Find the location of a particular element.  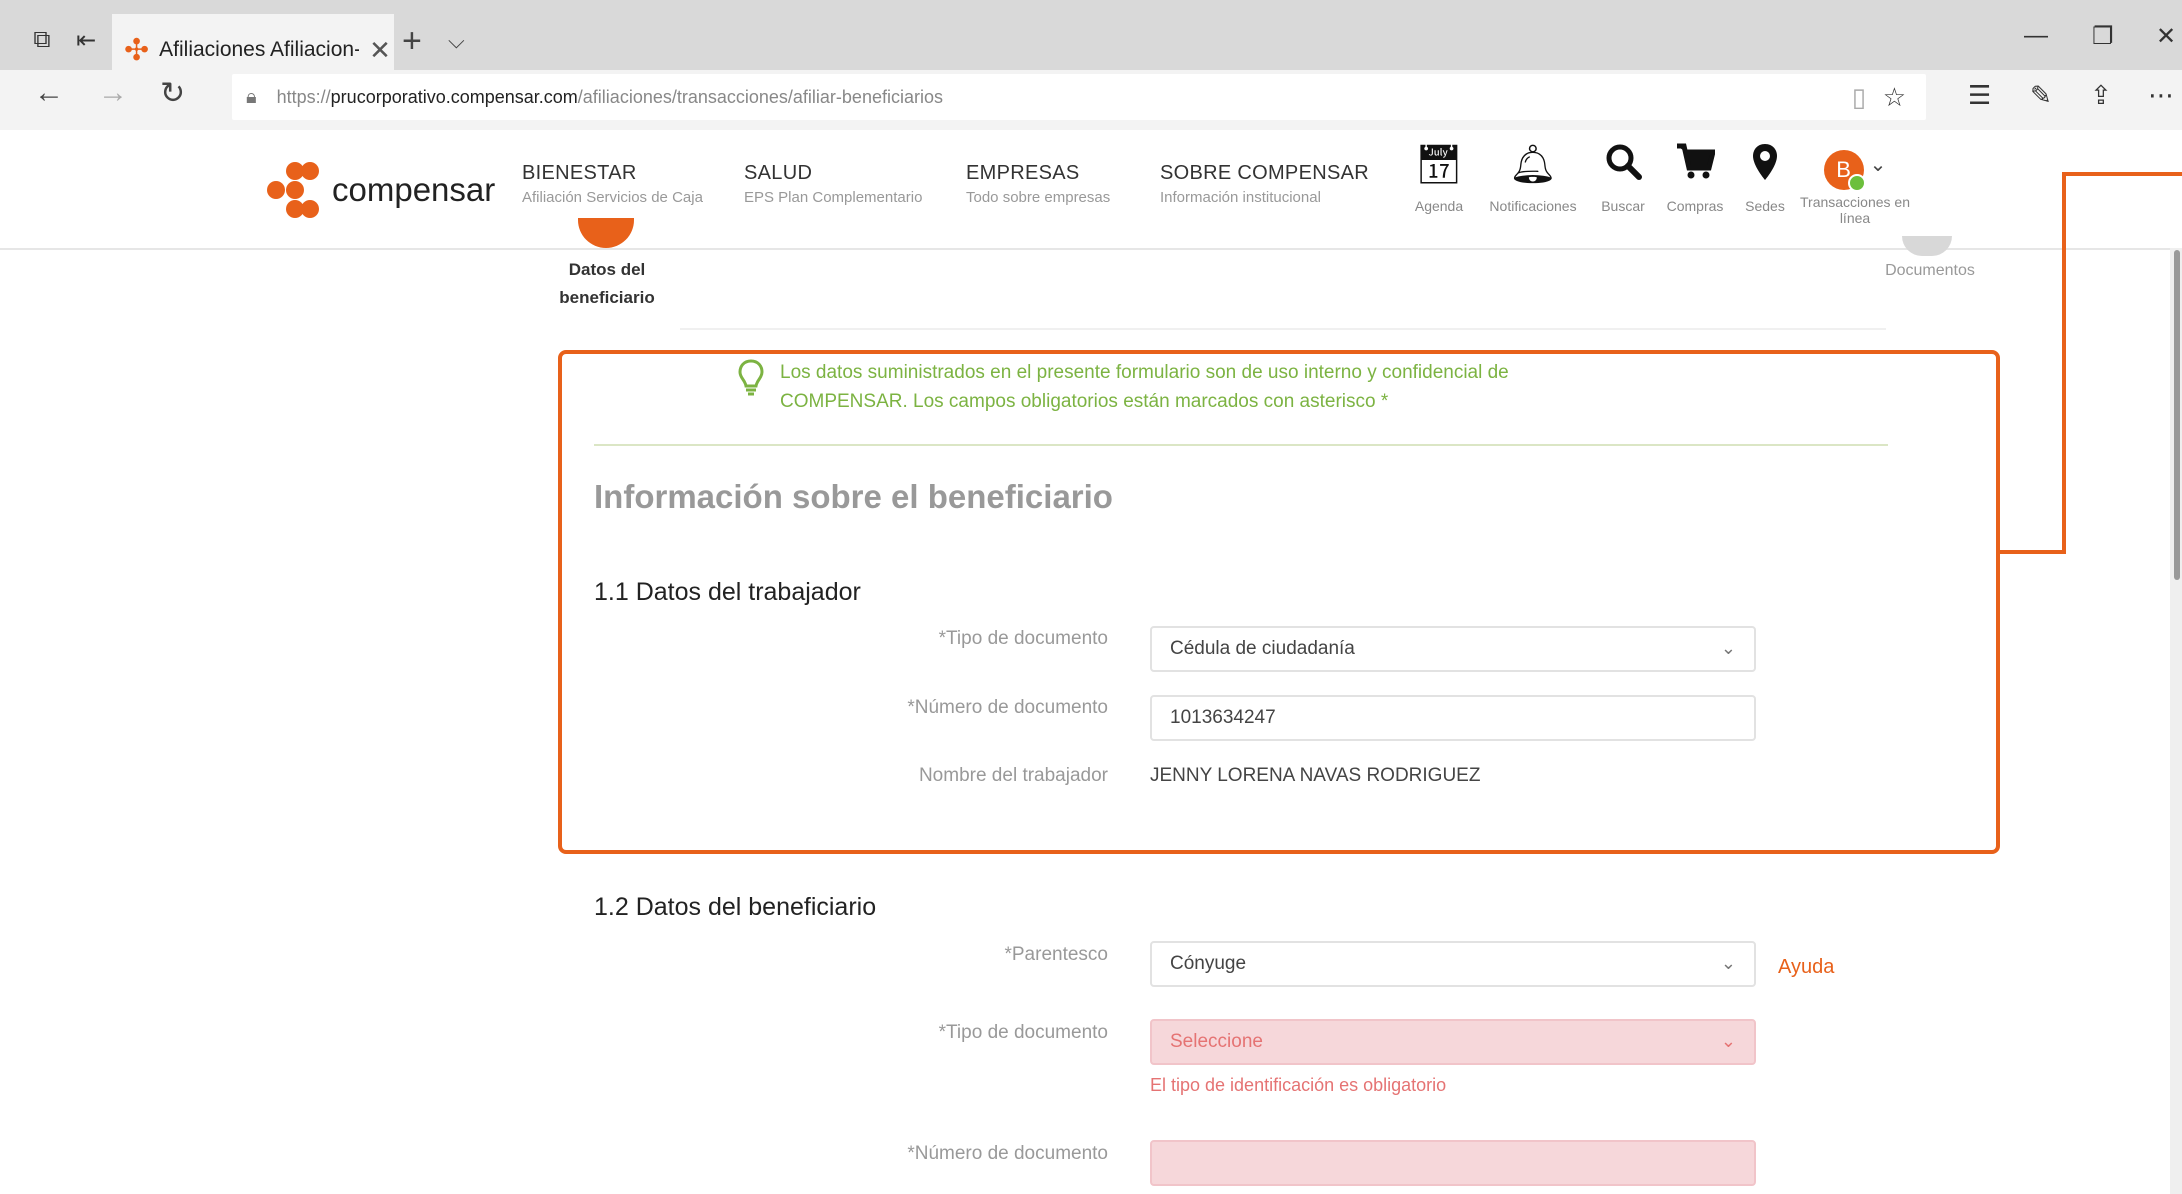

beneficiary-doc-number-input is located at coordinates (1453, 1163).